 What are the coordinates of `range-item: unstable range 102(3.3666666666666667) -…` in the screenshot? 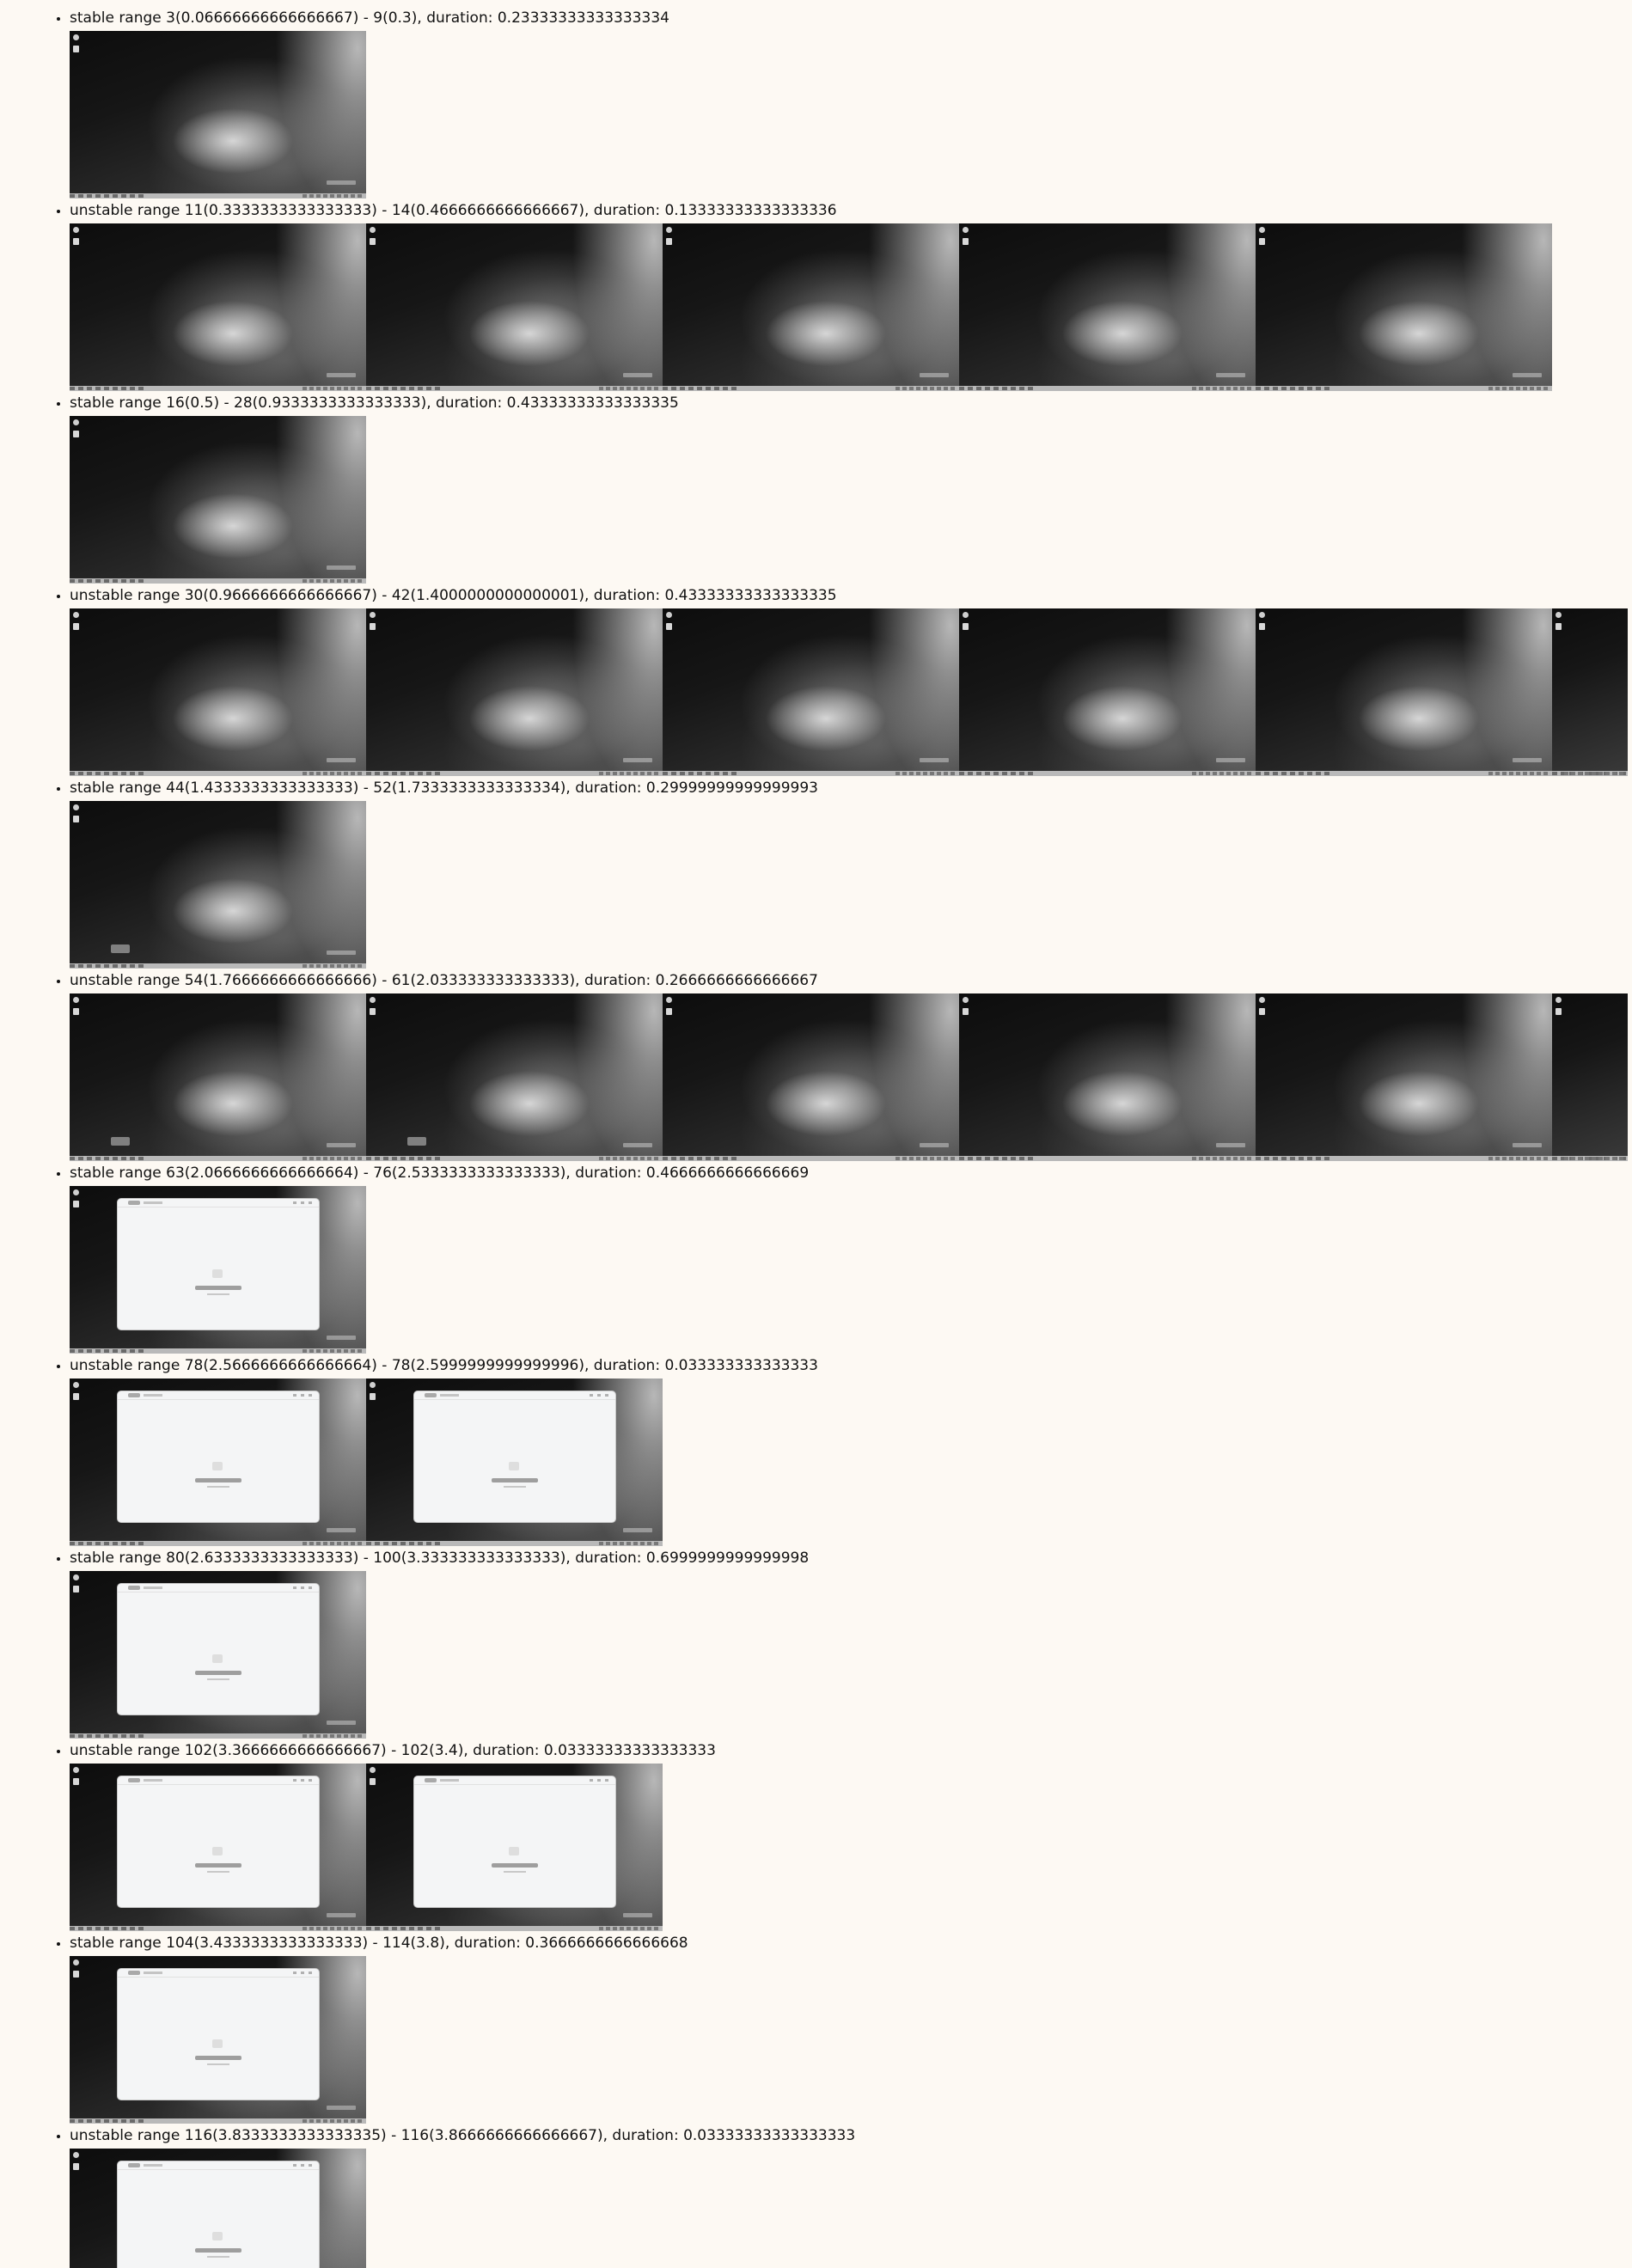 It's located at (851, 1835).